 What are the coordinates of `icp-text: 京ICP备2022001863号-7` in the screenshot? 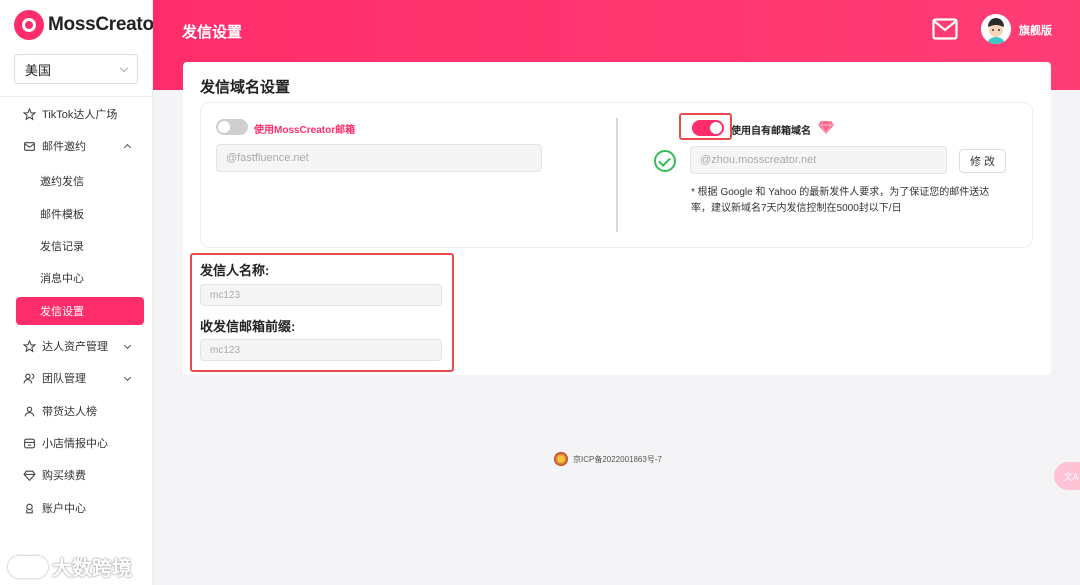 It's located at (617, 459).